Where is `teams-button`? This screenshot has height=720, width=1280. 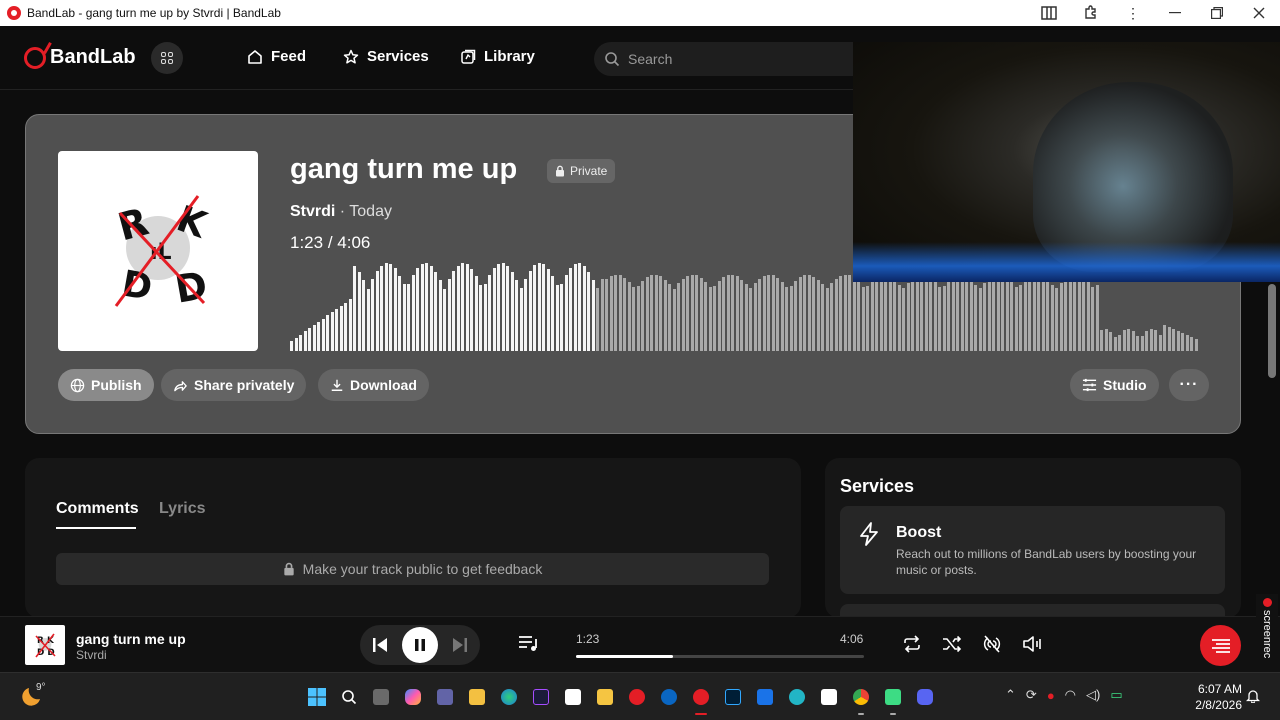
teams-button is located at coordinates (445, 697).